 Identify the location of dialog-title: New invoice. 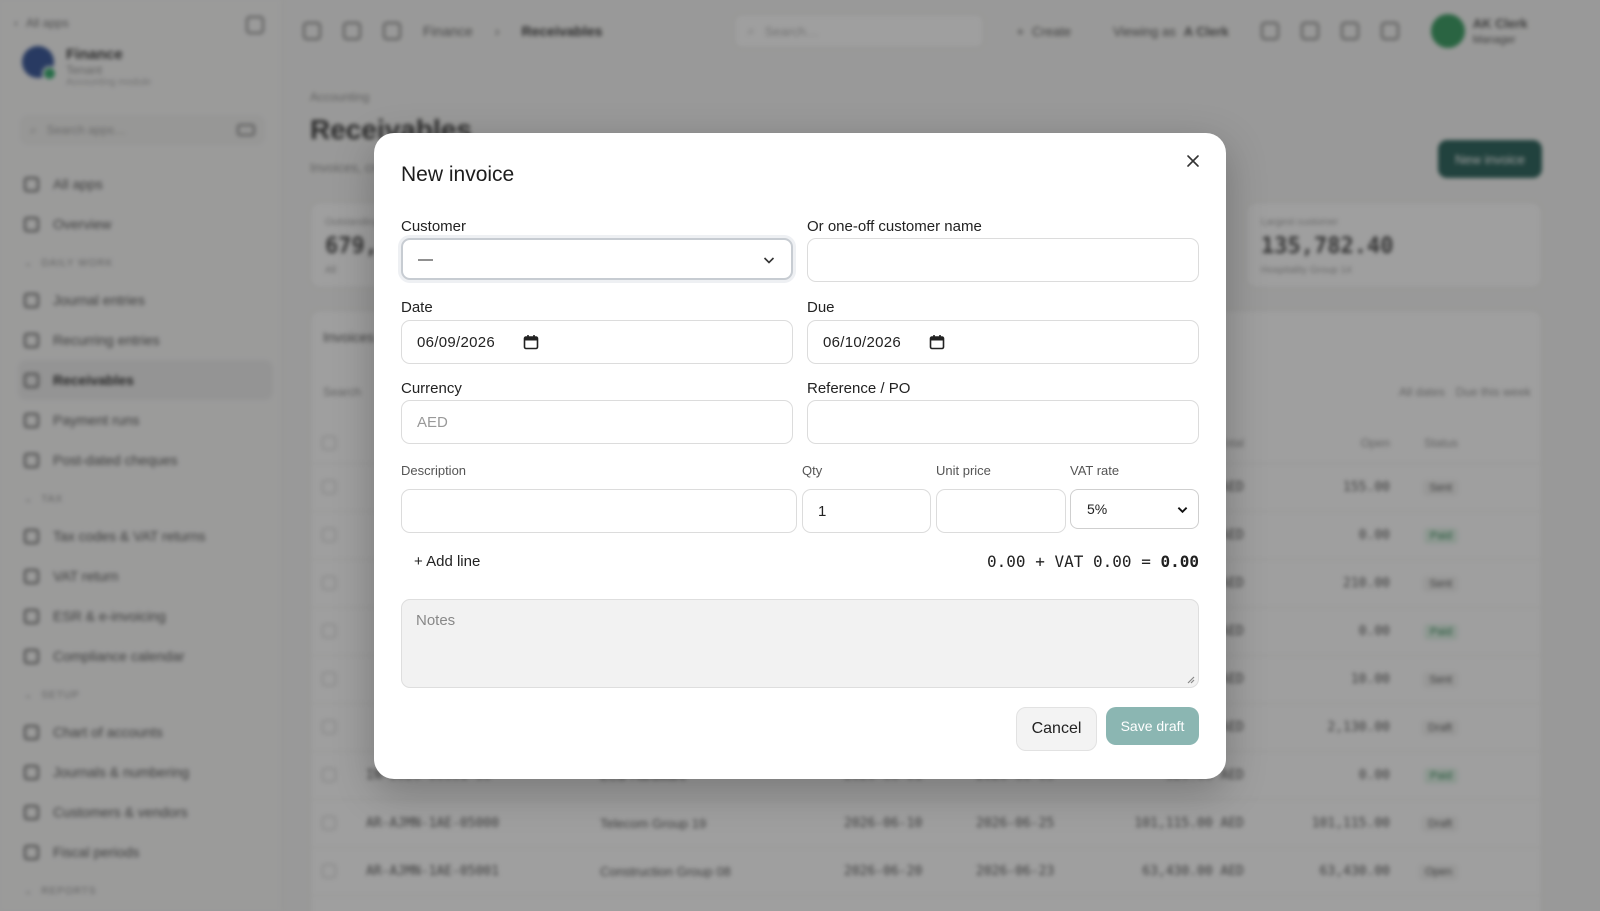
(458, 174).